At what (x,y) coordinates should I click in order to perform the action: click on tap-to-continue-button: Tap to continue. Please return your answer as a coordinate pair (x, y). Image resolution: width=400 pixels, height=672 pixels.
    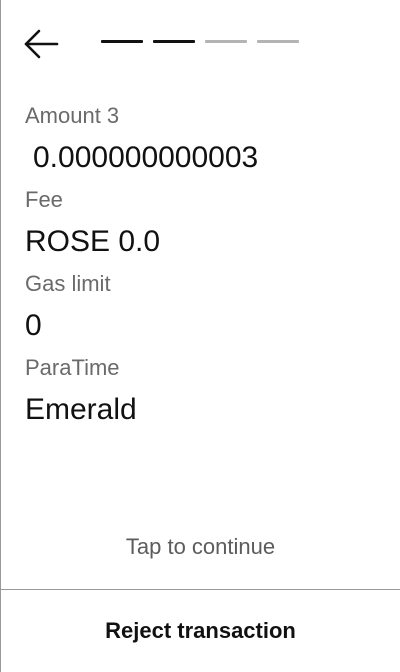
    Looking at the image, I should click on (200, 547).